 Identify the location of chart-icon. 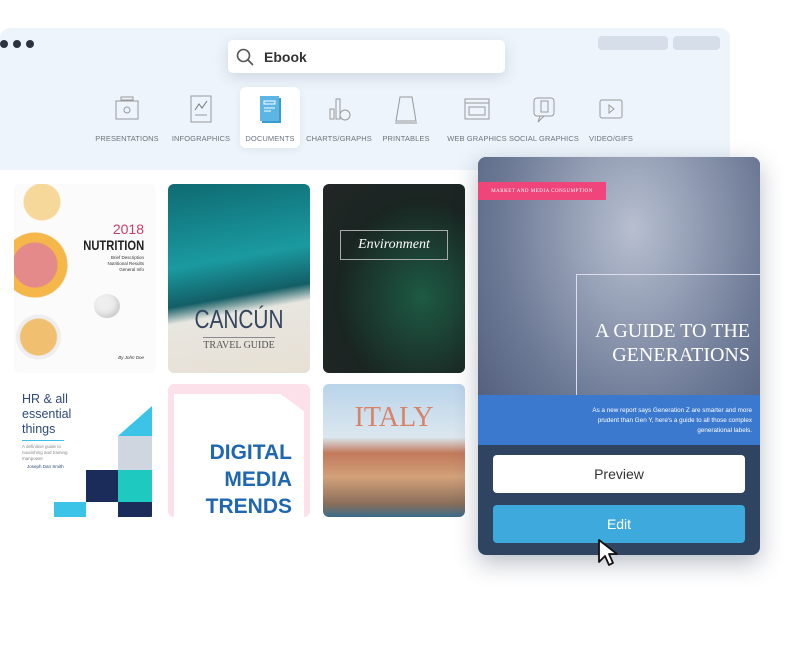
(340, 109).